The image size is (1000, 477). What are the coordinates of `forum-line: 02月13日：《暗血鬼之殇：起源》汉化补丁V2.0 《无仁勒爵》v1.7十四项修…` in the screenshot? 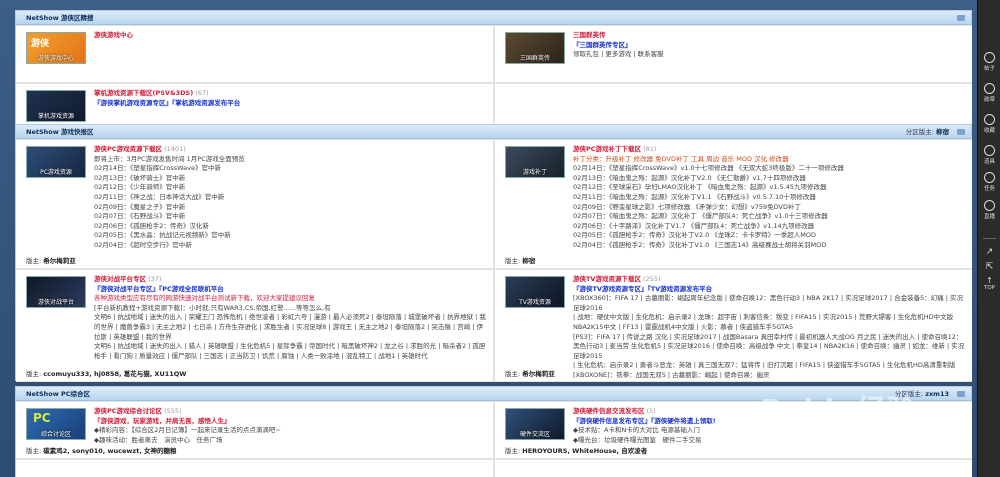 It's located at (769, 179).